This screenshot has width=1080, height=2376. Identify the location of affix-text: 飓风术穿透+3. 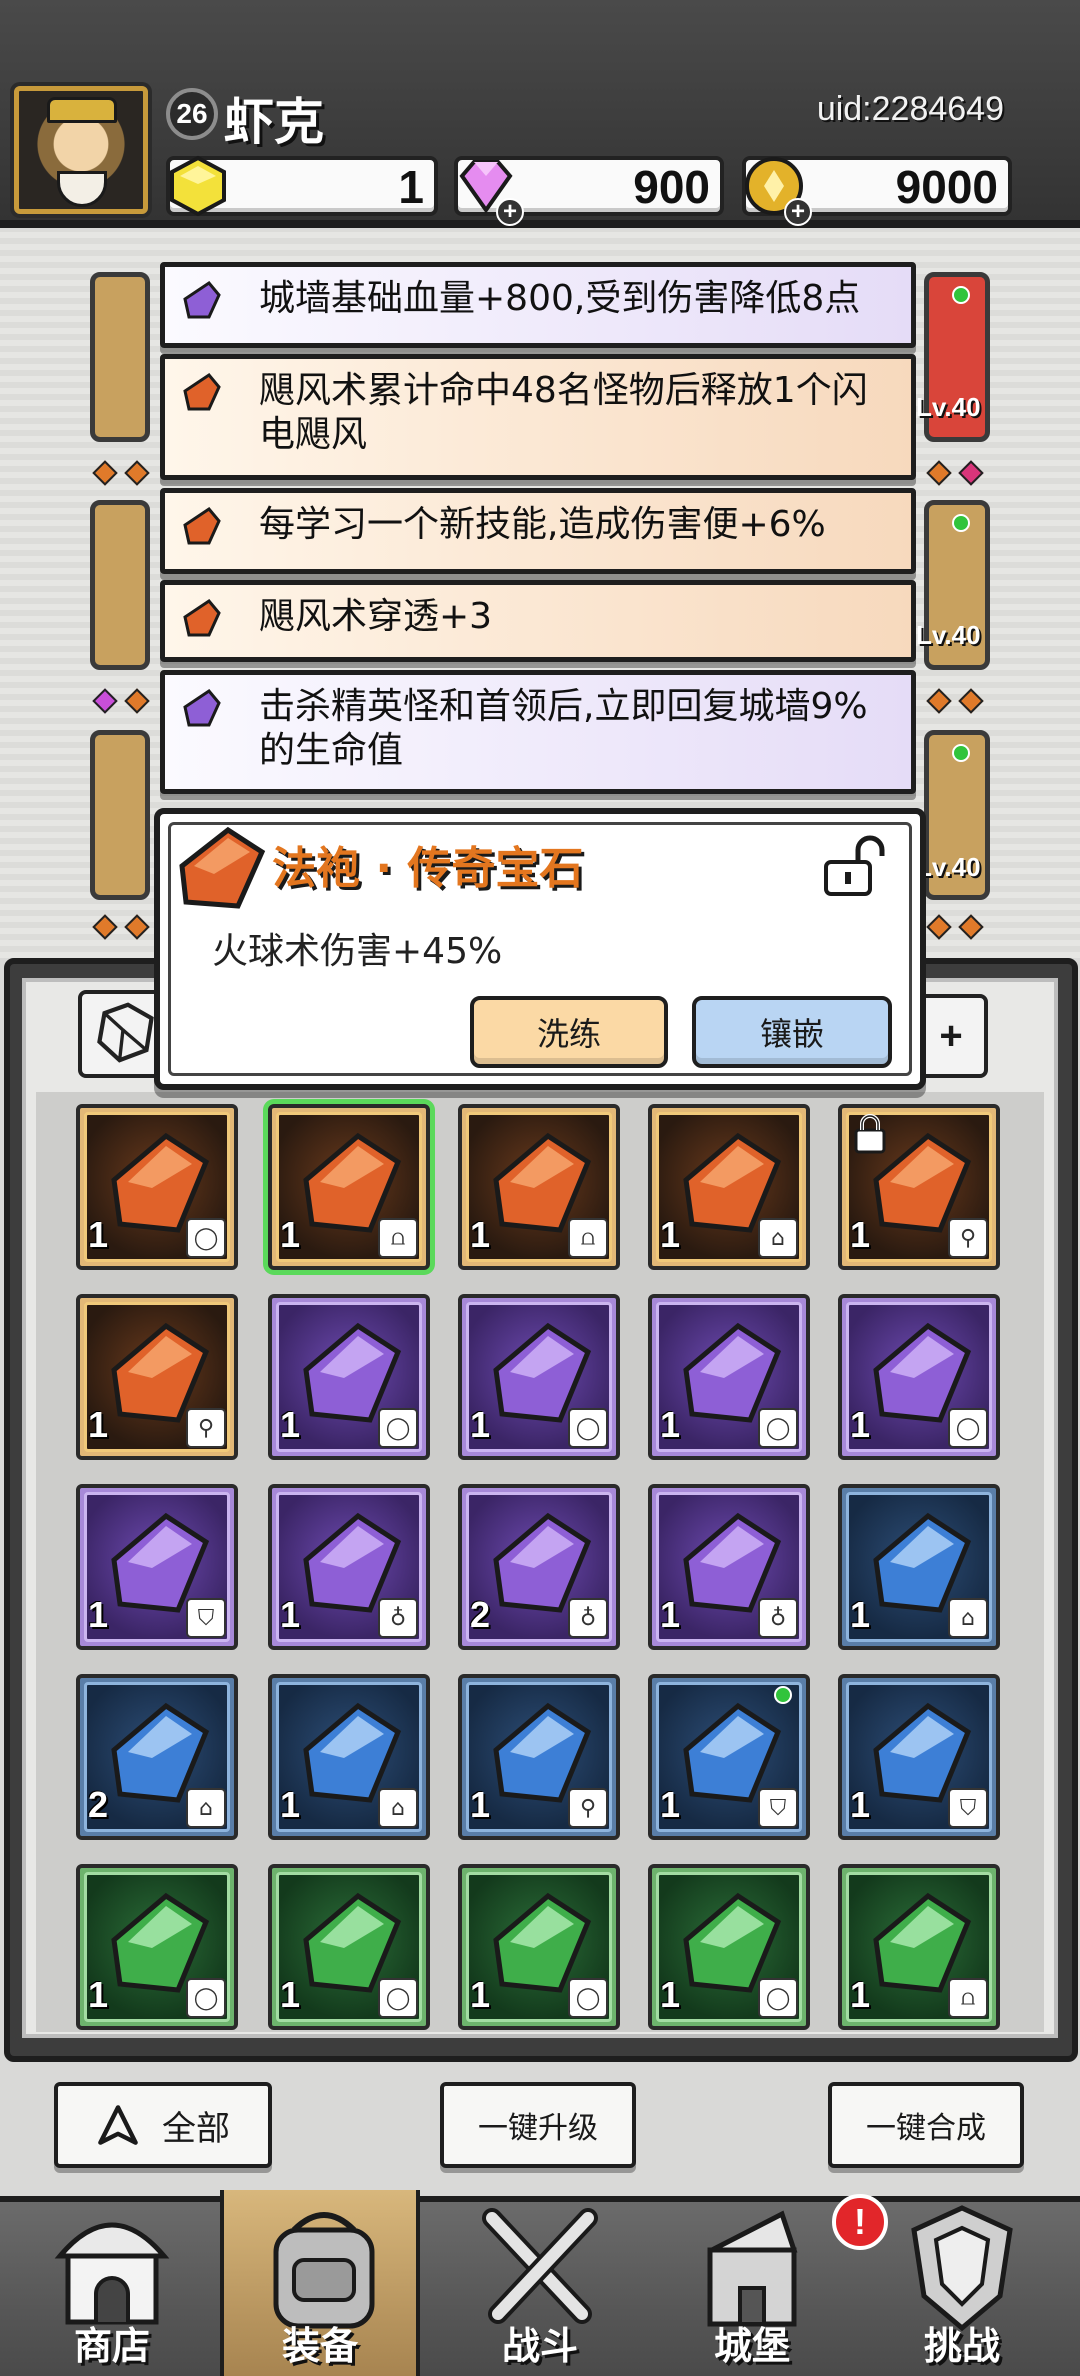
(376, 616).